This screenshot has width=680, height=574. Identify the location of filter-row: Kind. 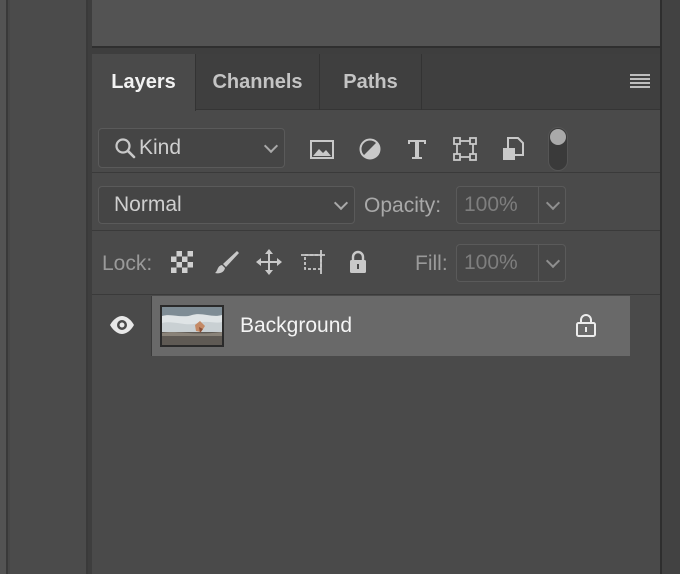
(376, 142).